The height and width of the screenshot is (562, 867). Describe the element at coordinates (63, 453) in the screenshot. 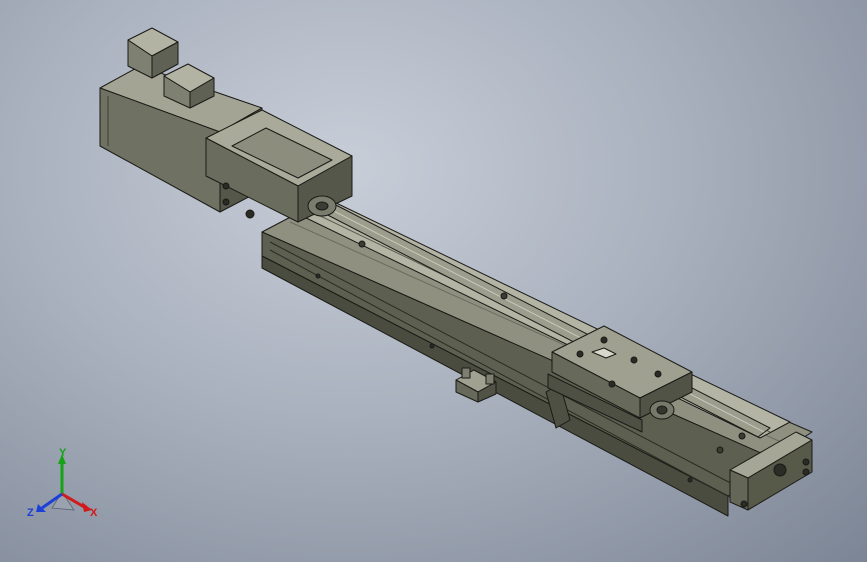

I see `triad-y-label: Y` at that location.